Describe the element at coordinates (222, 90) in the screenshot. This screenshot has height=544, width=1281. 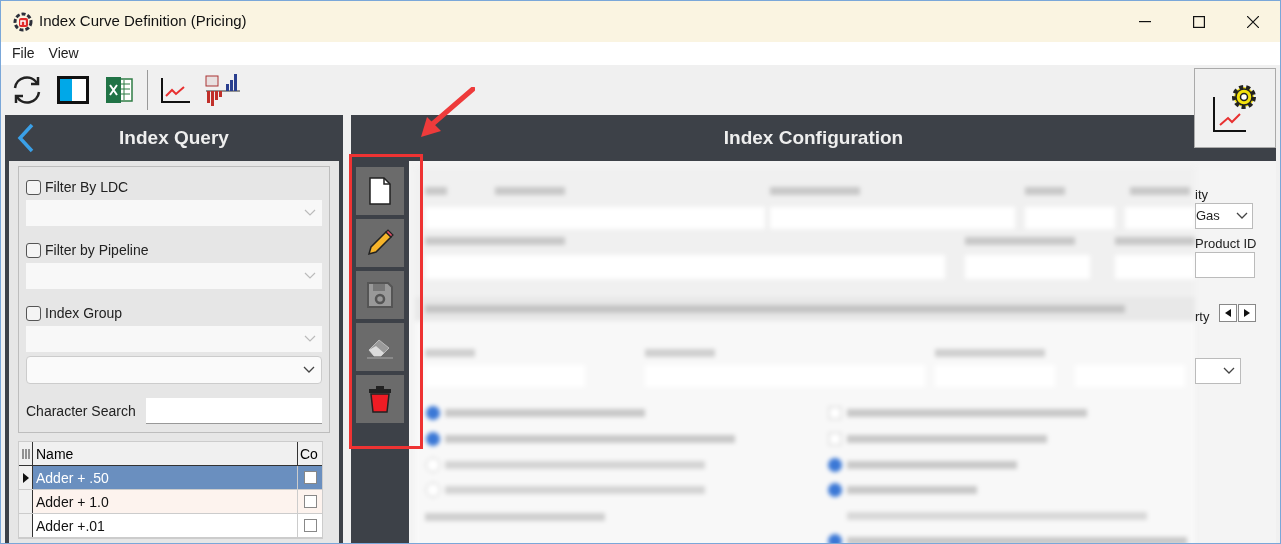
I see `bar-chart-icon` at that location.